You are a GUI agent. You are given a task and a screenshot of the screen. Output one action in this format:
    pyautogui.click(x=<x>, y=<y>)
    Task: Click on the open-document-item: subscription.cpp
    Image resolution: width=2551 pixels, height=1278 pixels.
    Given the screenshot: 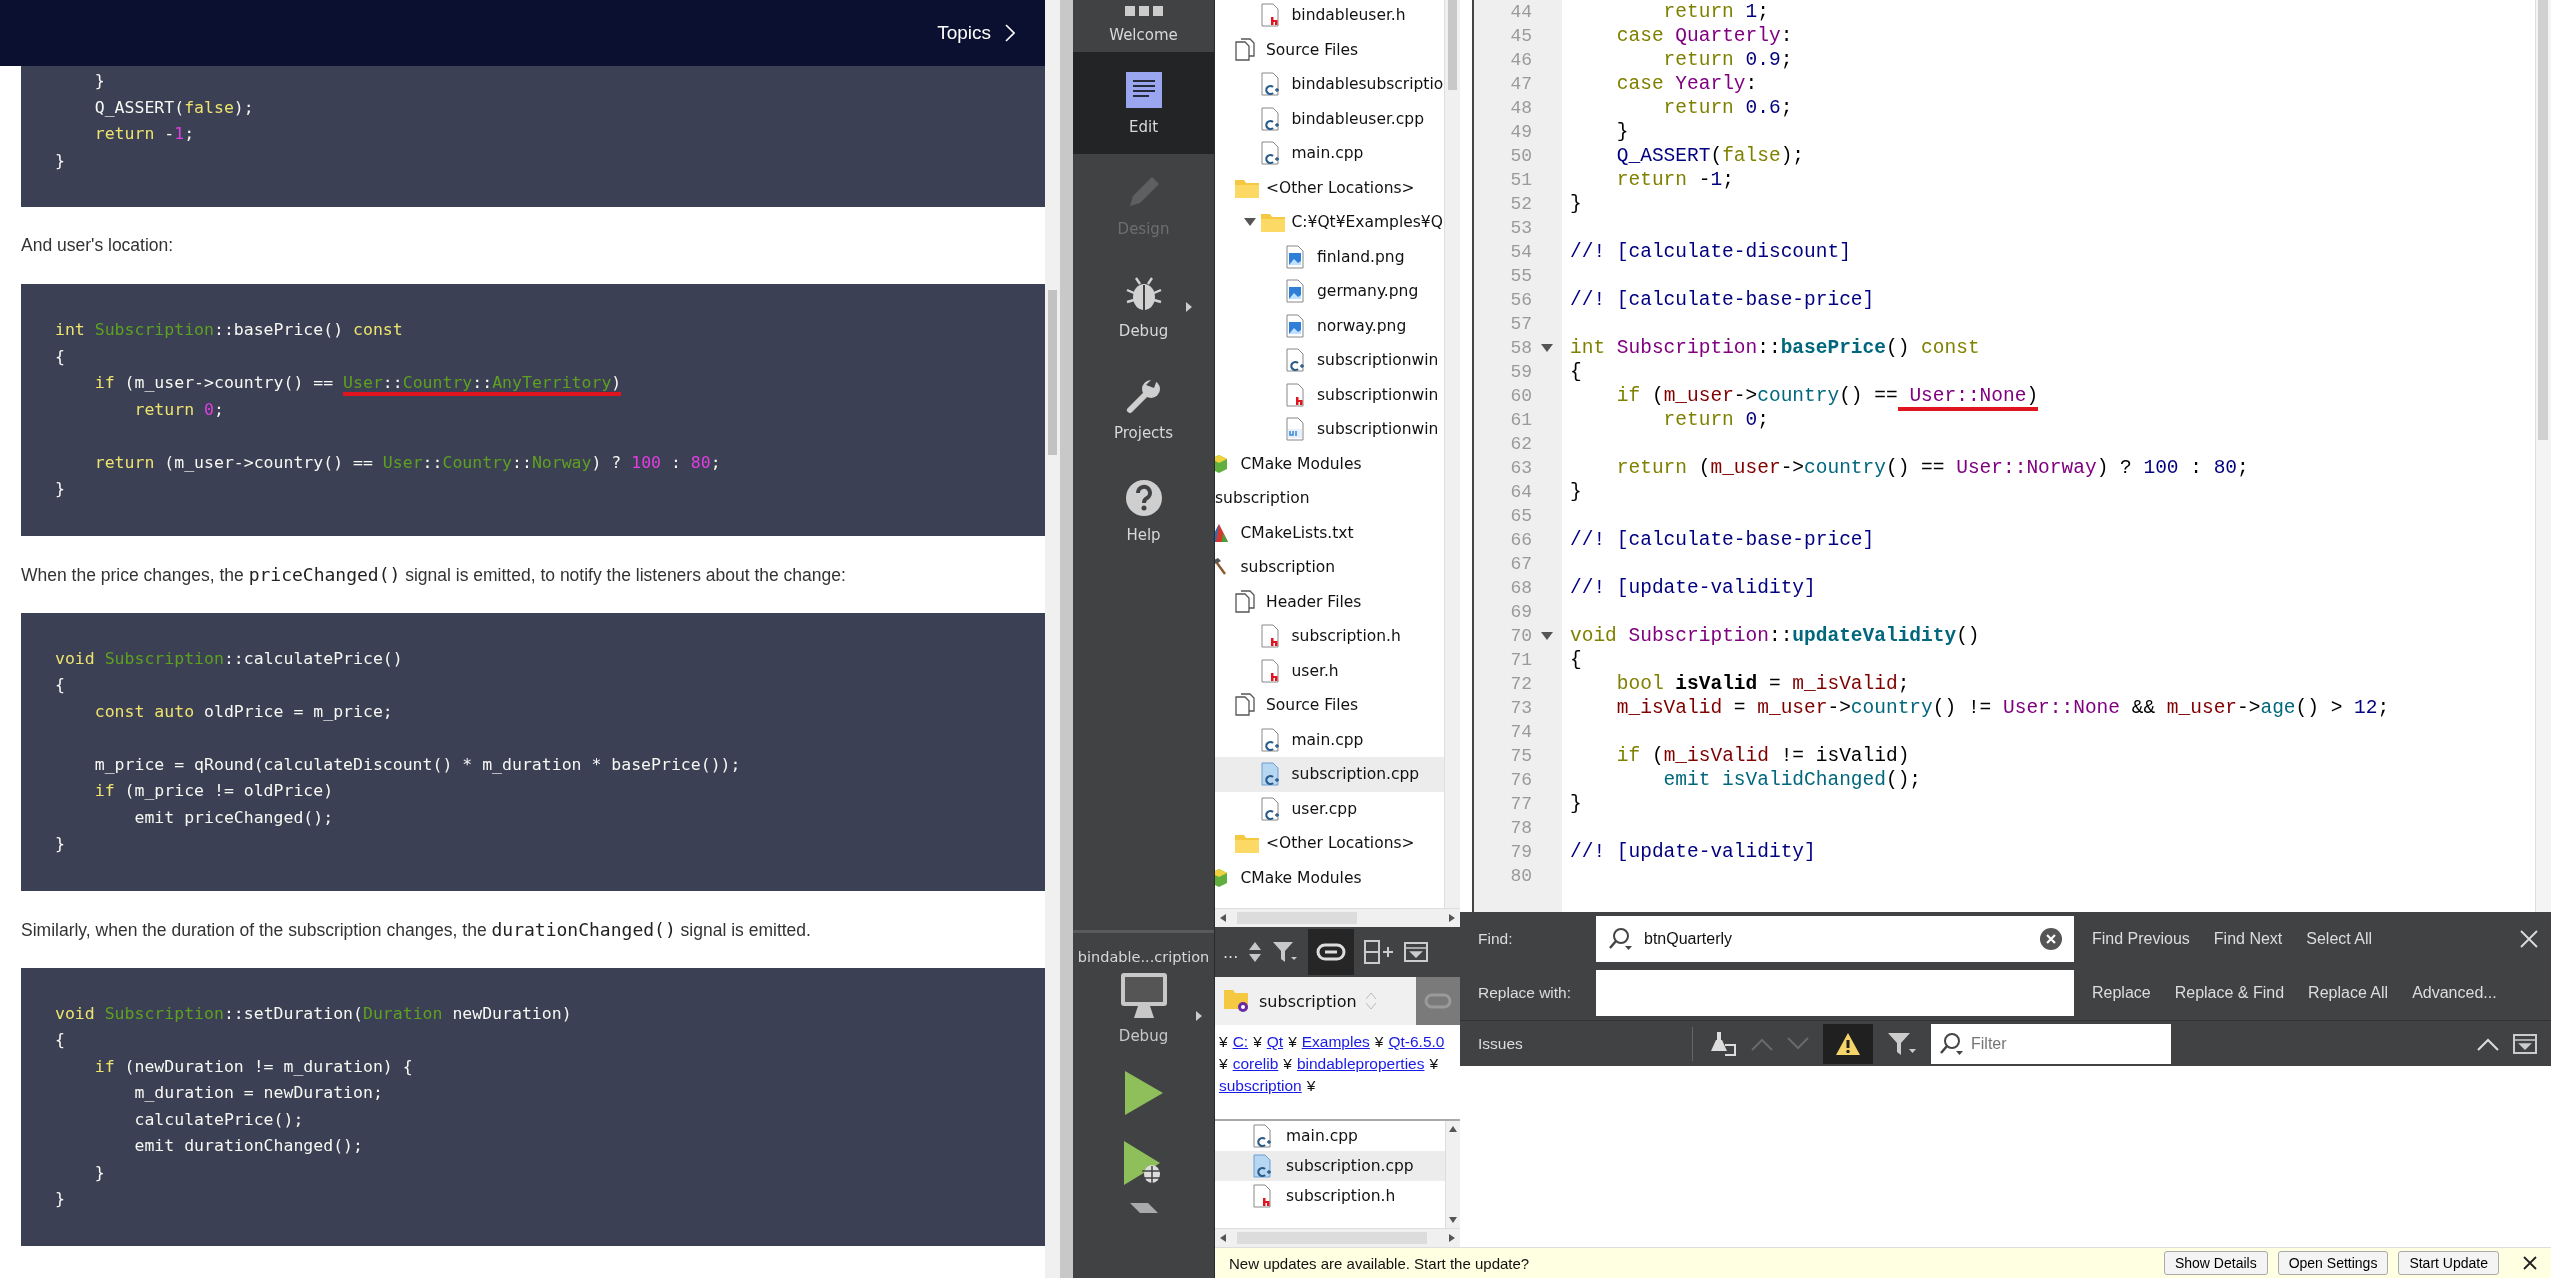 What is the action you would take?
    pyautogui.click(x=1330, y=1166)
    